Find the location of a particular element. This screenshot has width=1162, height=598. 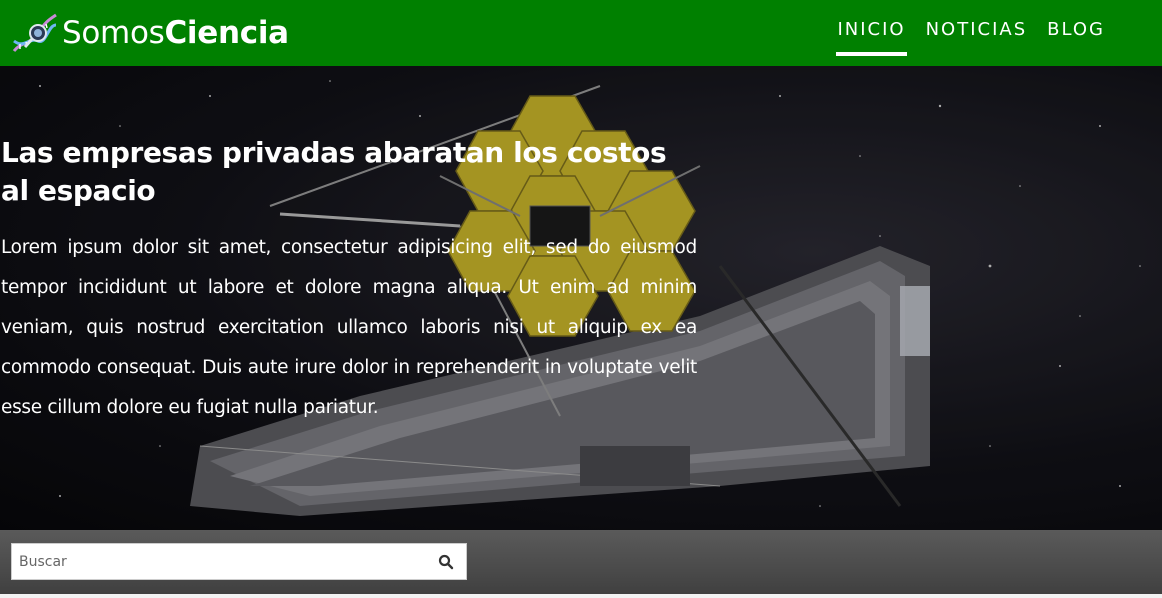

main-nav: INICIO NOTICIAS BLOG is located at coordinates (962, 33).